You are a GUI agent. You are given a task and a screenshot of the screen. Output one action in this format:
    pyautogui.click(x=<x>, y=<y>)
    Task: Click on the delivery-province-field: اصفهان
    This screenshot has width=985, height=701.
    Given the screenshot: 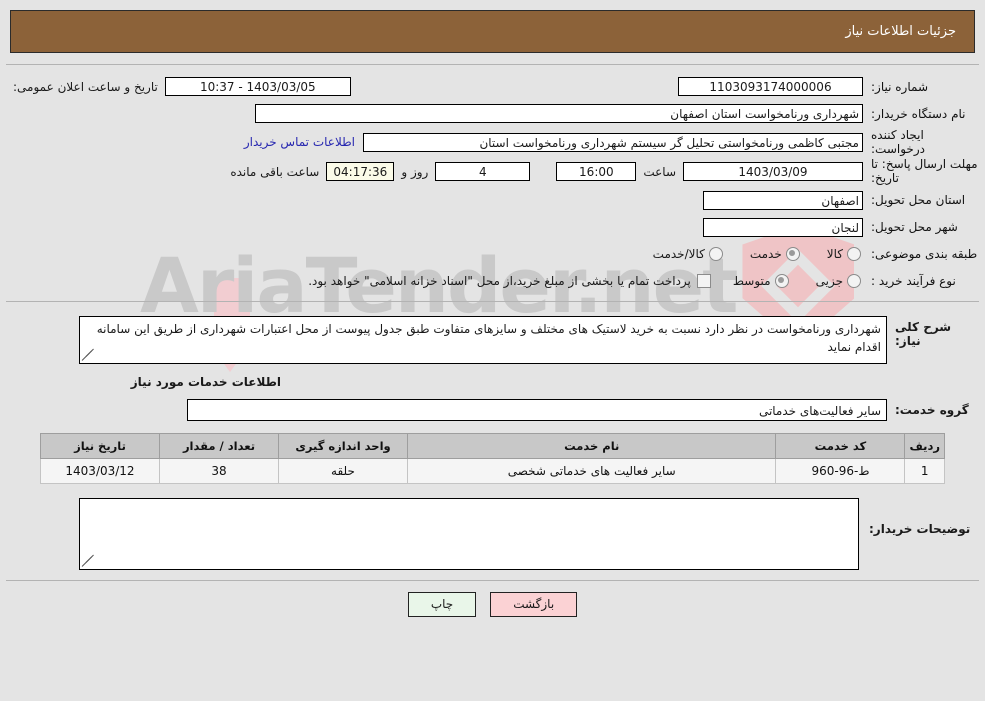 What is the action you would take?
    pyautogui.click(x=783, y=200)
    